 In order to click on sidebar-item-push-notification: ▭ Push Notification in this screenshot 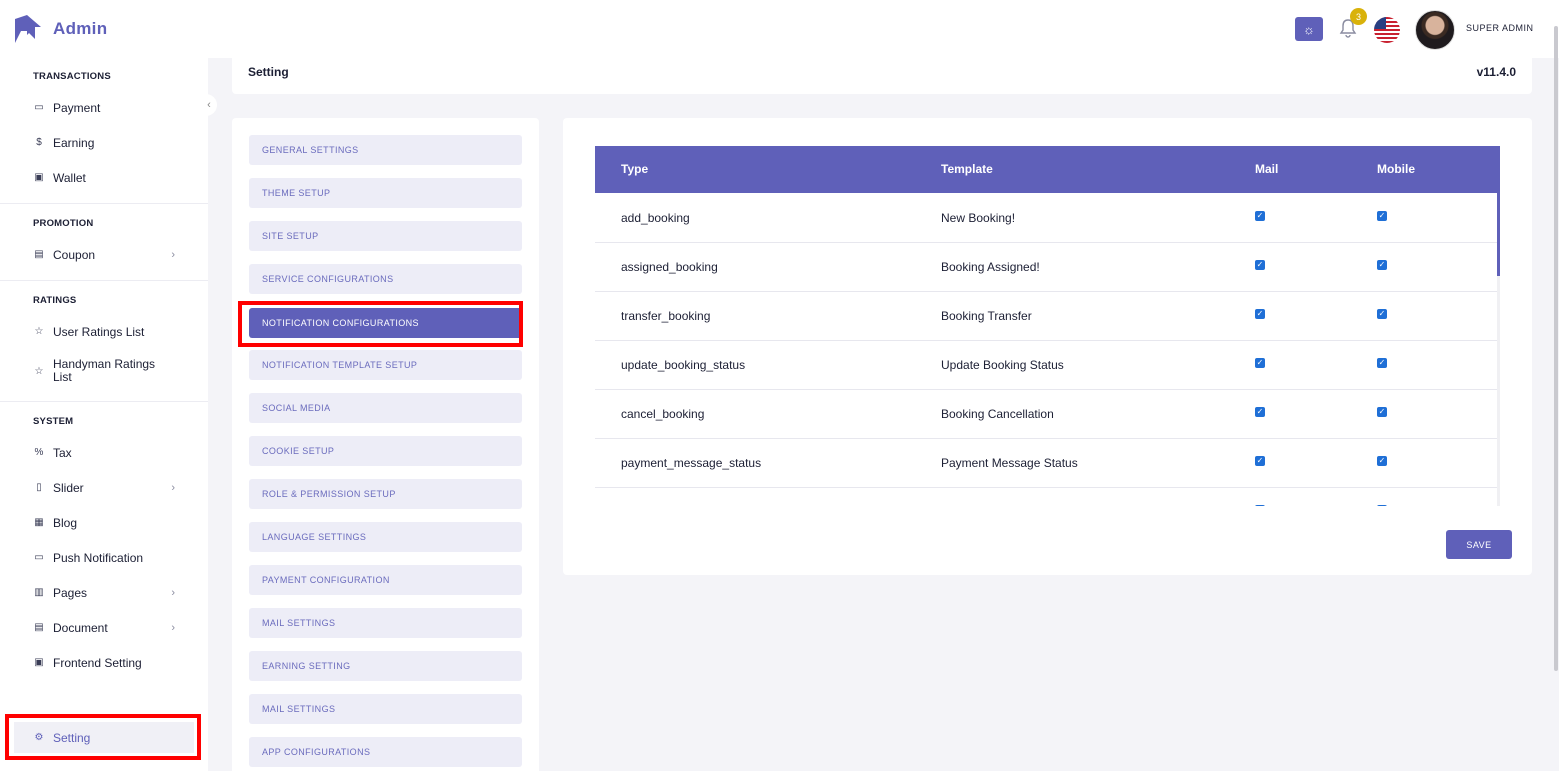, I will do `click(104, 557)`.